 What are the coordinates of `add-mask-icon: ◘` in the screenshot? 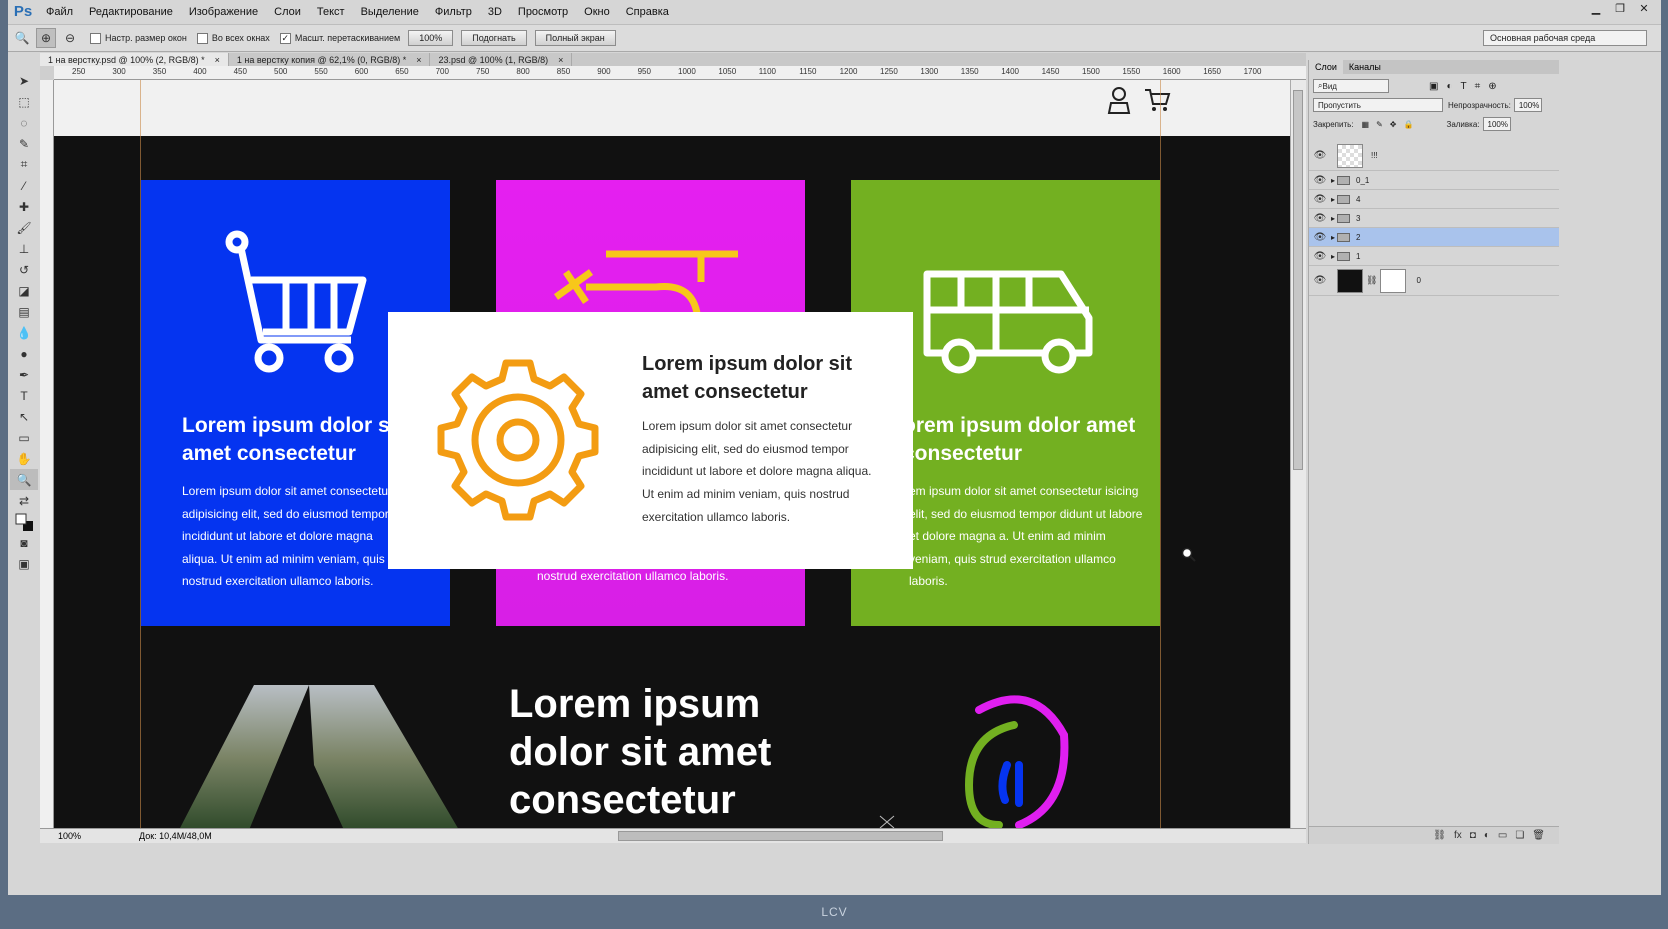 It's located at (1473, 835).